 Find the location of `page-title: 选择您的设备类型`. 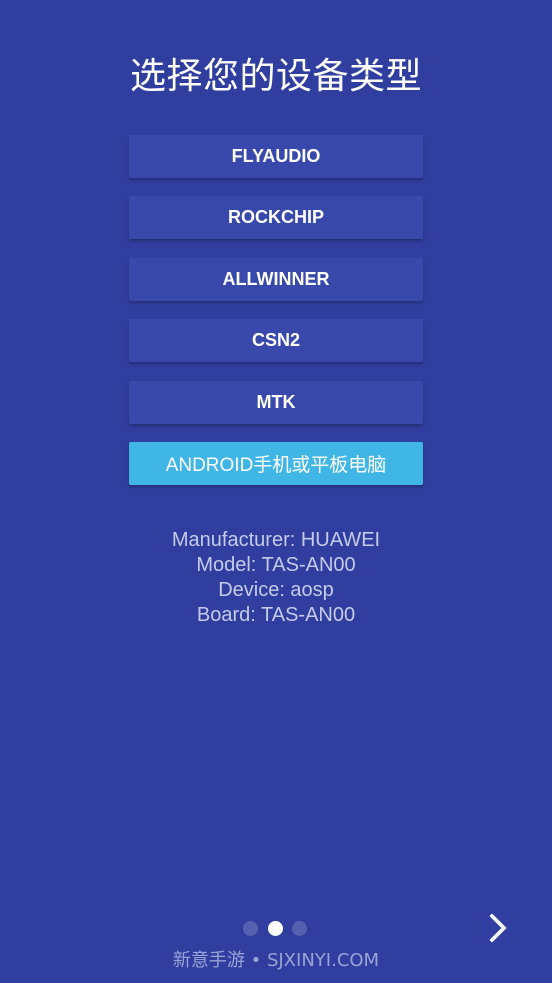

page-title: 选择您的设备类型 is located at coordinates (275, 76).